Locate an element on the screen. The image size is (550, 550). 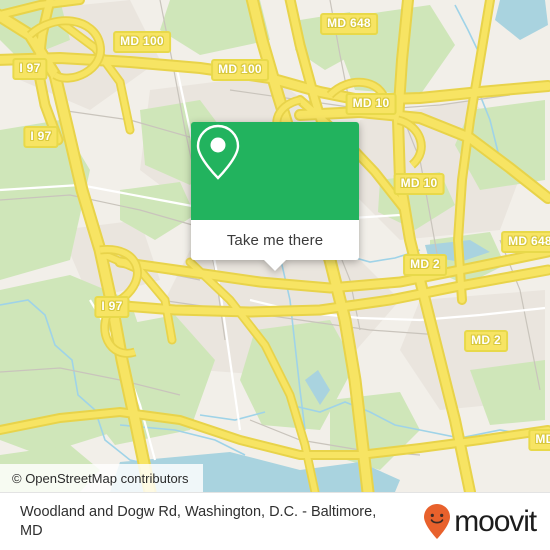
attribution-text: © OpenStreetMap contributors is located at coordinates (100, 478).